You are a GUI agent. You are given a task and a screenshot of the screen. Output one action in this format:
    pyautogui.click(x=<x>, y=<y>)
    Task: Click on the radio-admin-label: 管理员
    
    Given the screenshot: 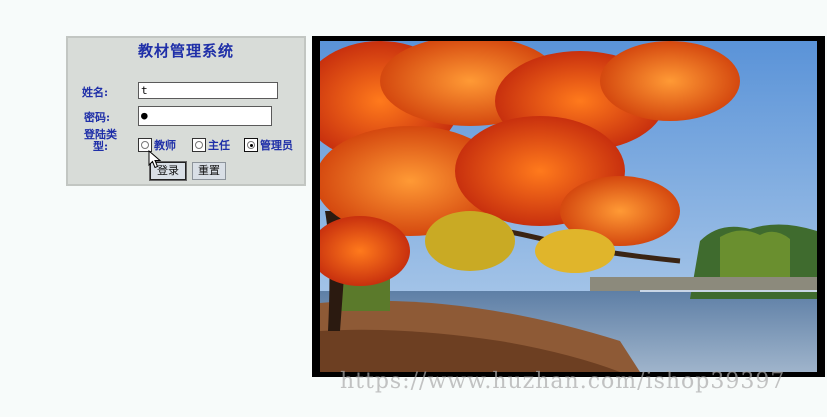 What is the action you would take?
    pyautogui.click(x=276, y=145)
    